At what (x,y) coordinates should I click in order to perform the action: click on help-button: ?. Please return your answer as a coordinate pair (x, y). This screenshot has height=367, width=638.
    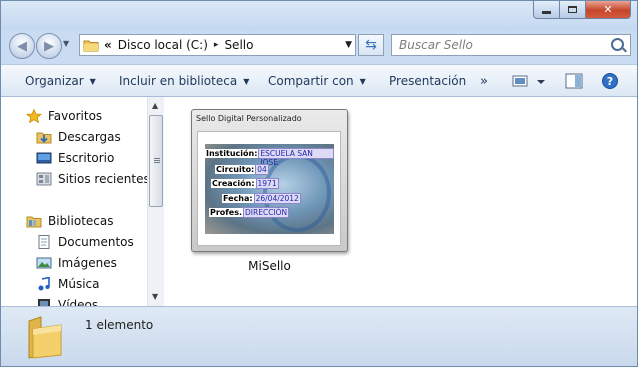
    Looking at the image, I should click on (610, 82).